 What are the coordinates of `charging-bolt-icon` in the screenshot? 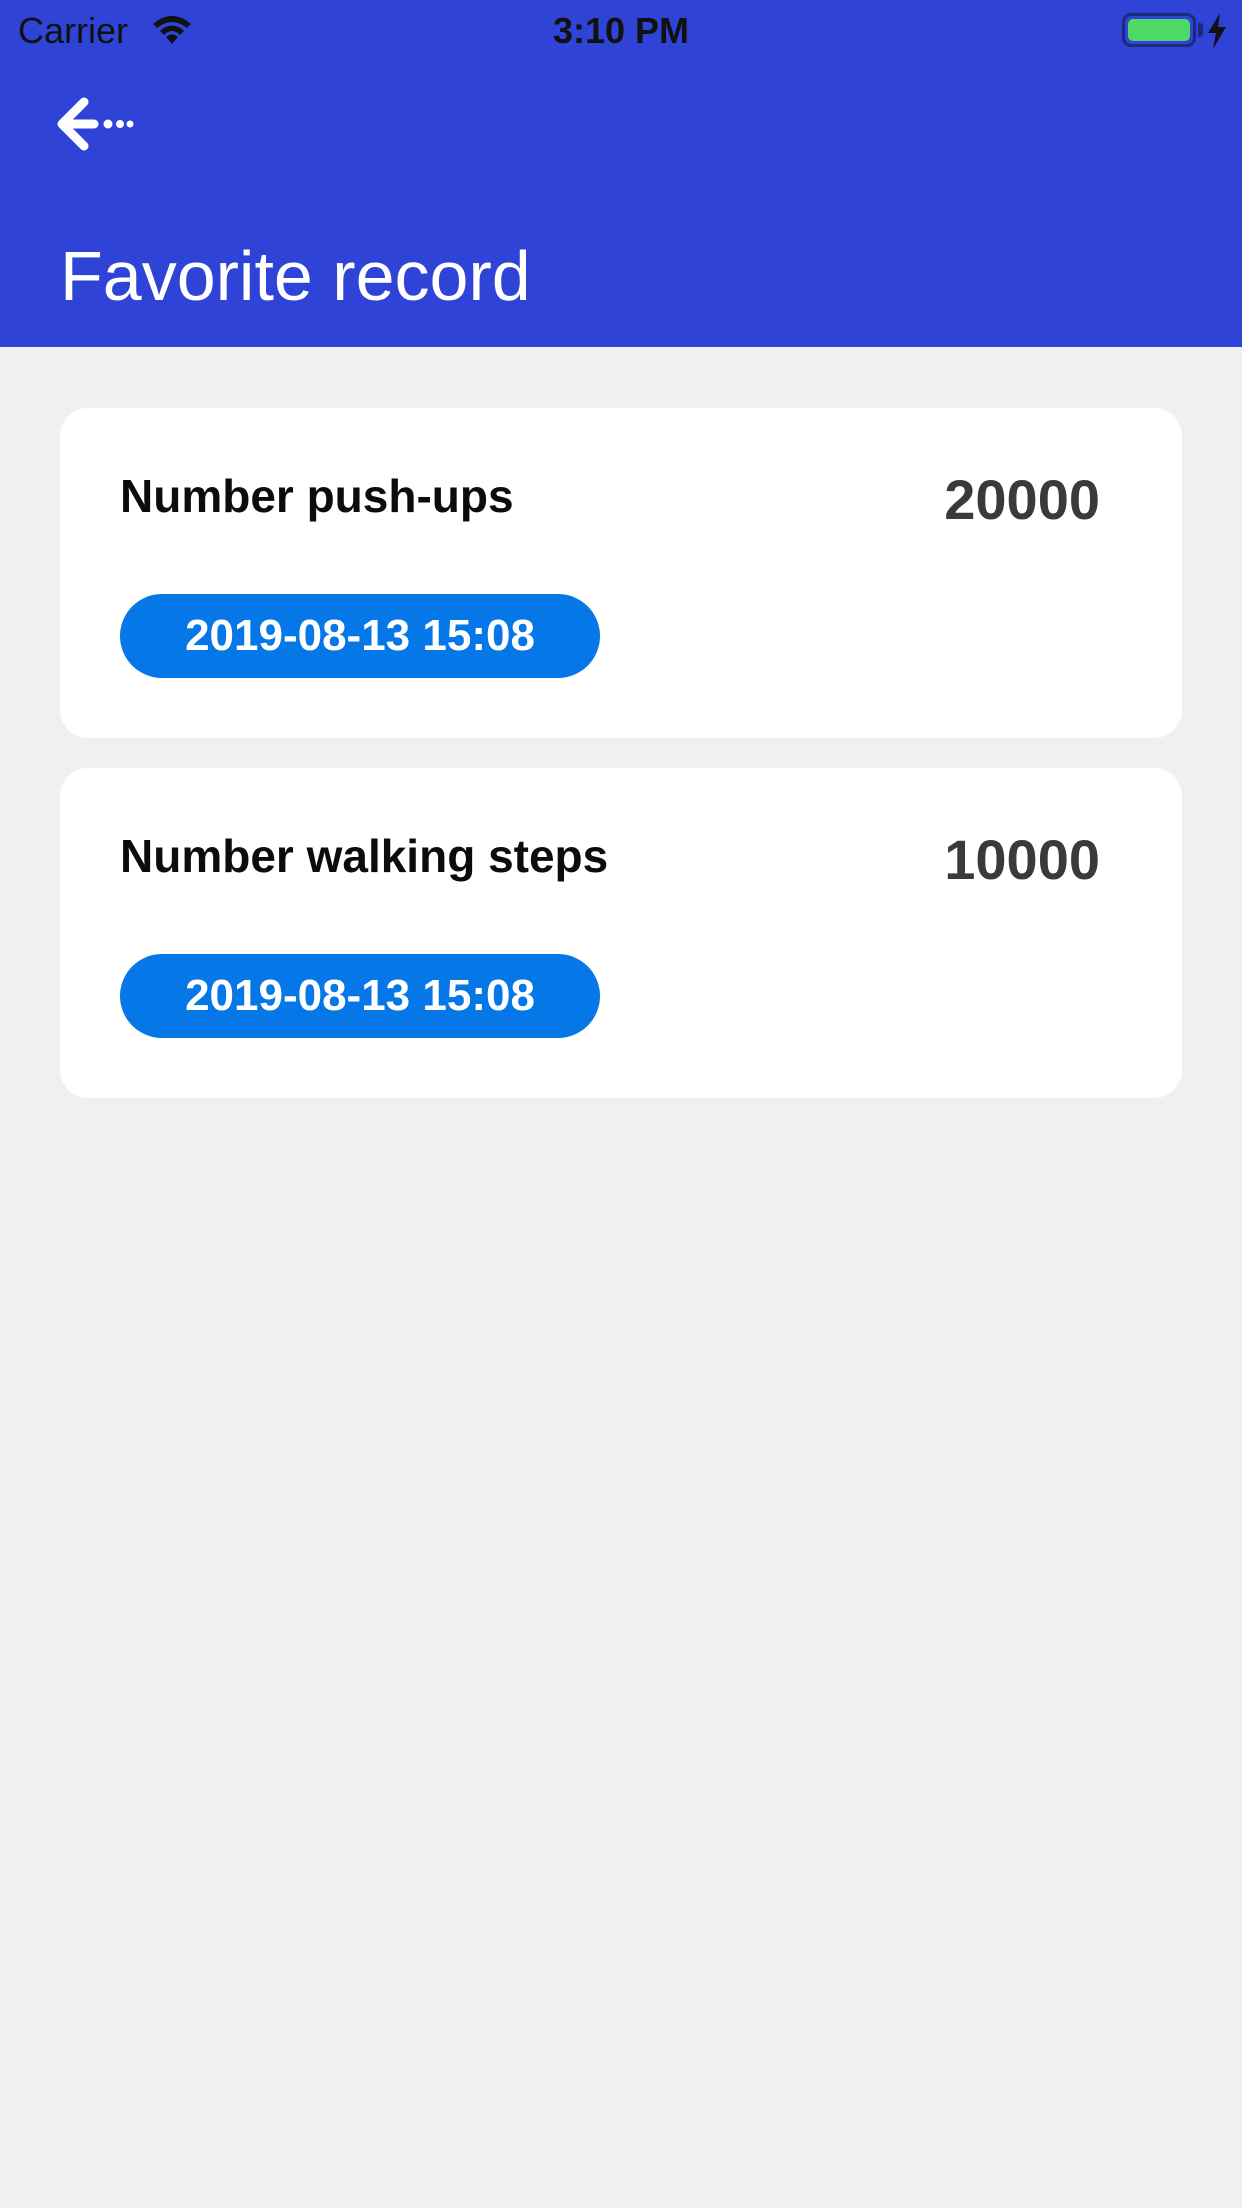 It's located at (1217, 31).